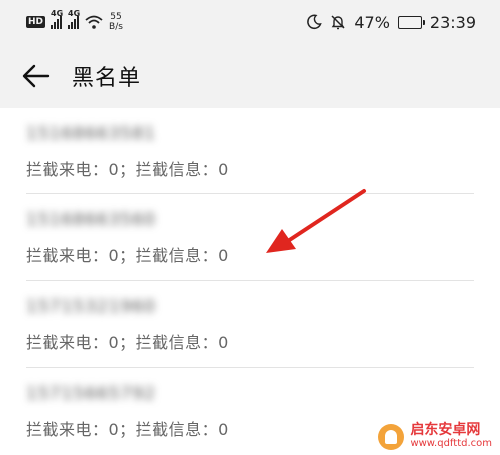 This screenshot has width=500, height=455. I want to click on blocked-number: 15715665792, so click(91, 394).